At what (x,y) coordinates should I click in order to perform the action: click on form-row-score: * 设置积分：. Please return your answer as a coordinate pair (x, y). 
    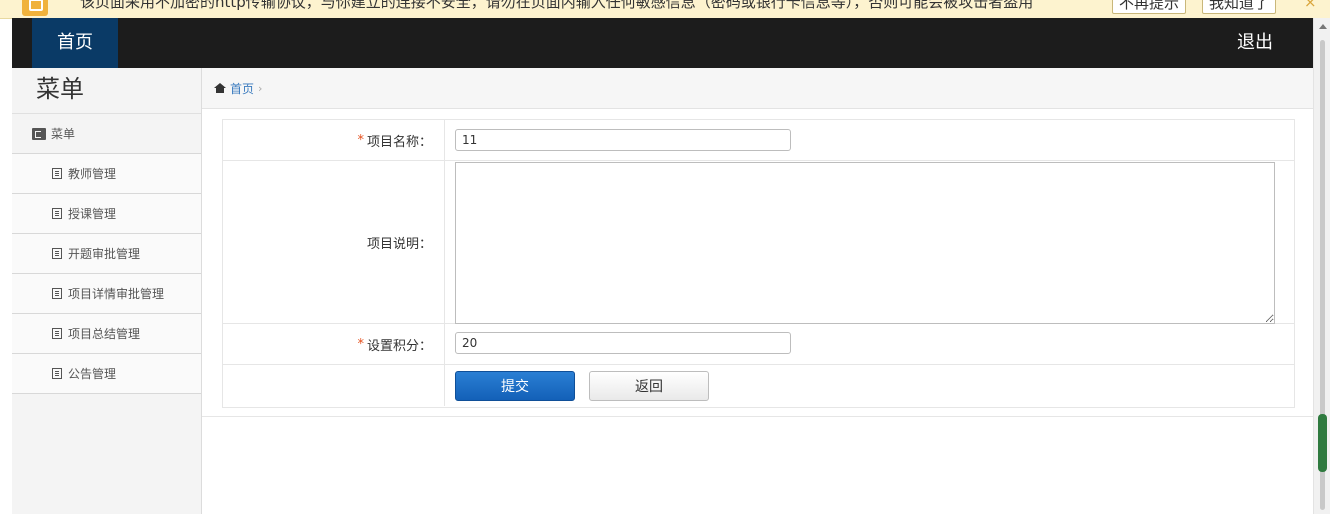
    Looking at the image, I should click on (758, 344).